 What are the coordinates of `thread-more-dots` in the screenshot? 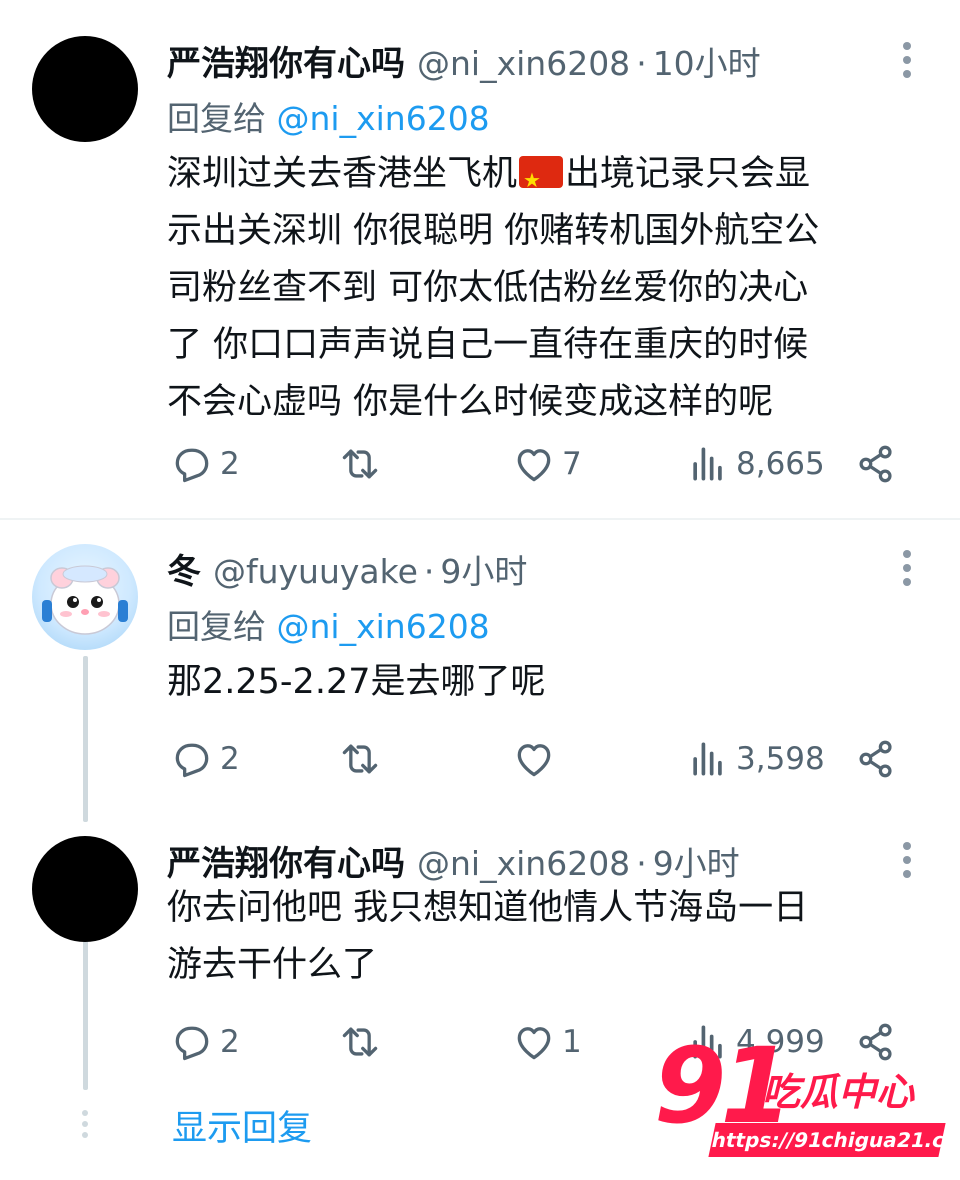 It's located at (85, 1126).